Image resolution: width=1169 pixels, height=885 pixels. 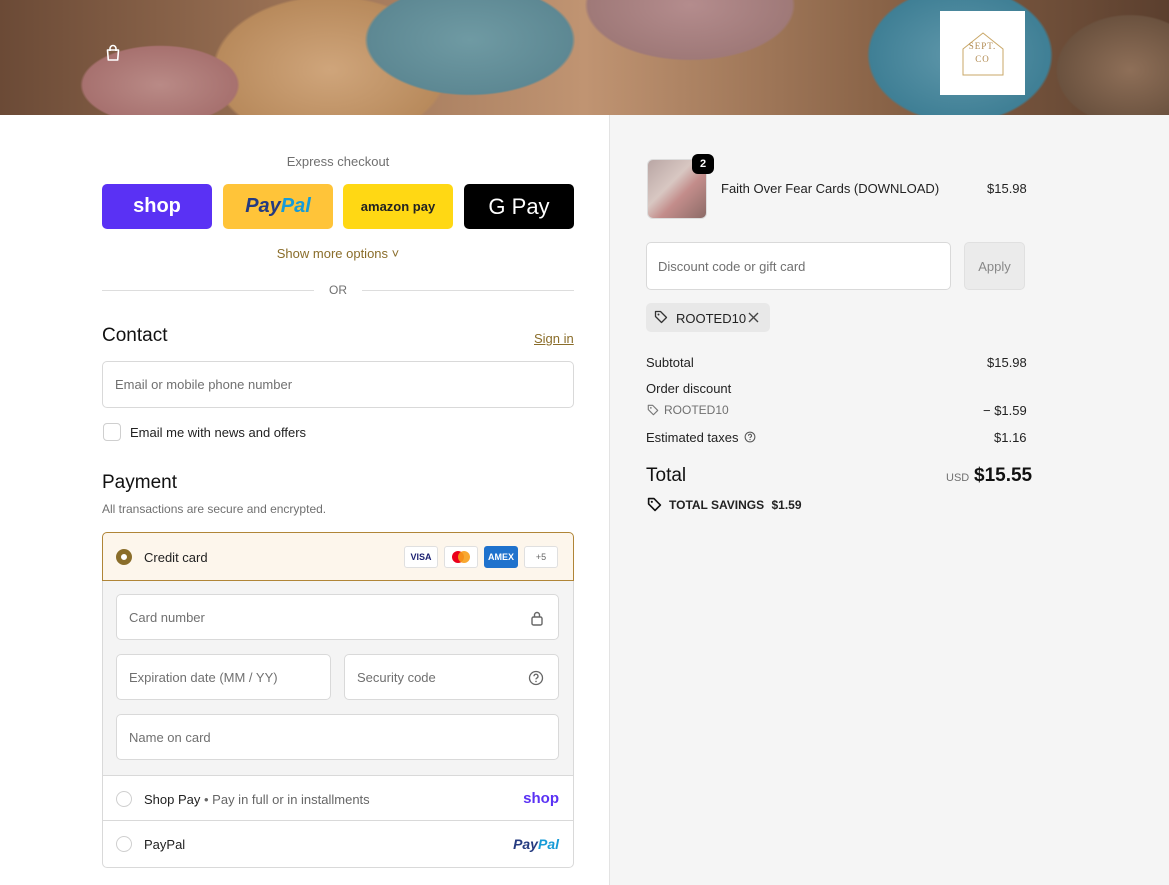 I want to click on name-on-card-placeholder: Name on card, so click(x=170, y=737).